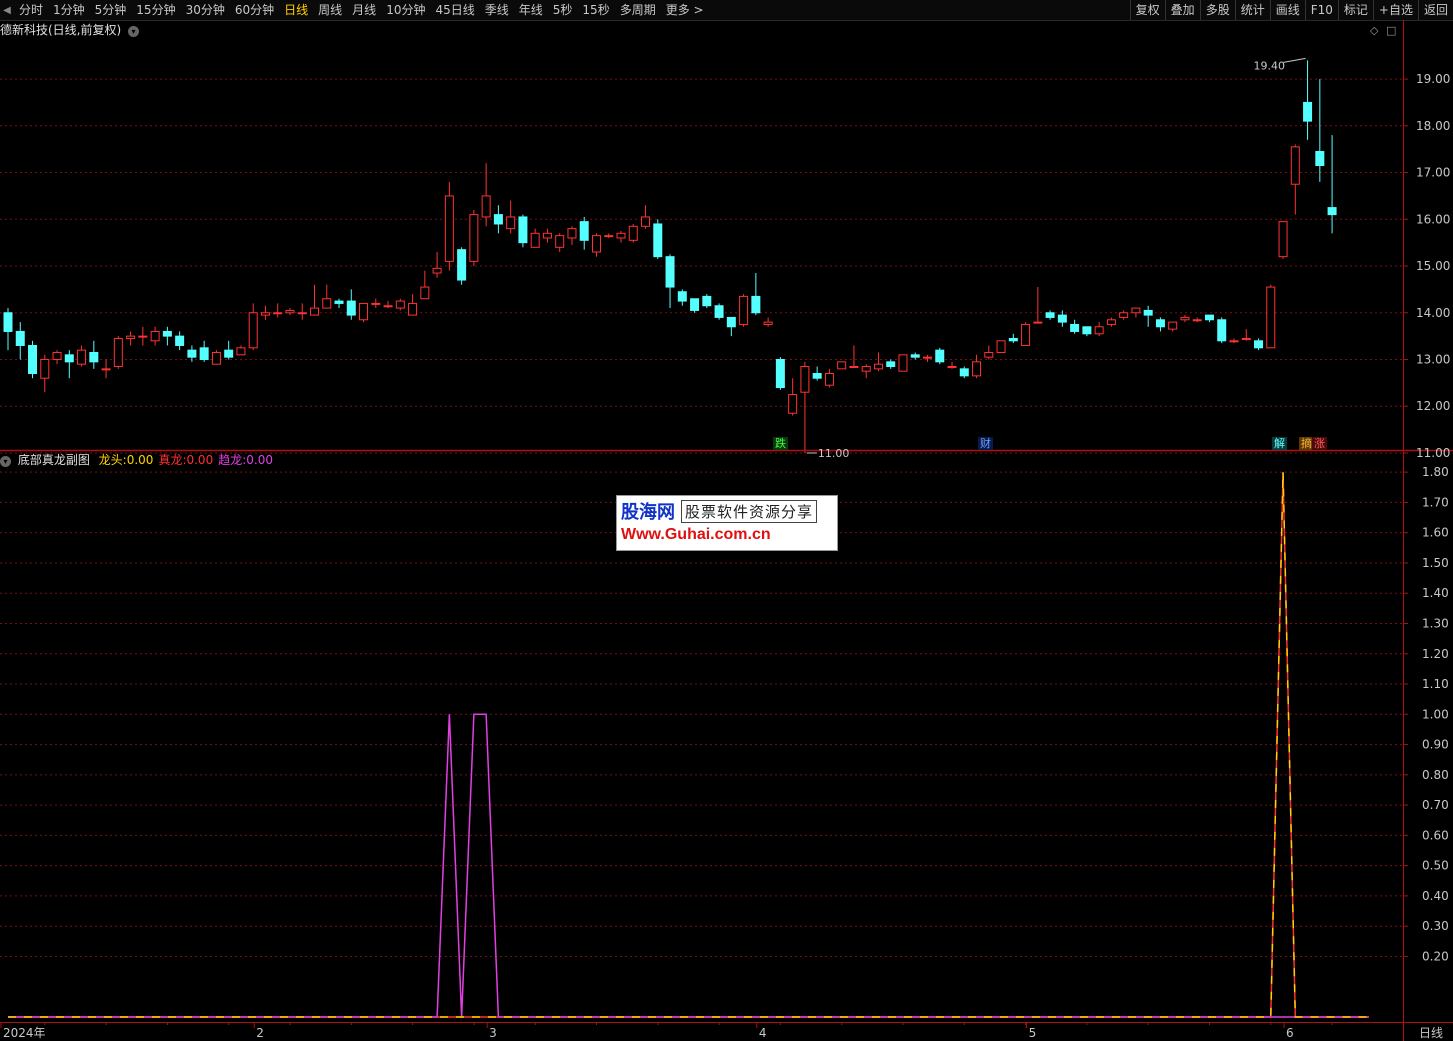  What do you see at coordinates (260, 1033) in the screenshot?
I see `x-tick-label: 2` at bounding box center [260, 1033].